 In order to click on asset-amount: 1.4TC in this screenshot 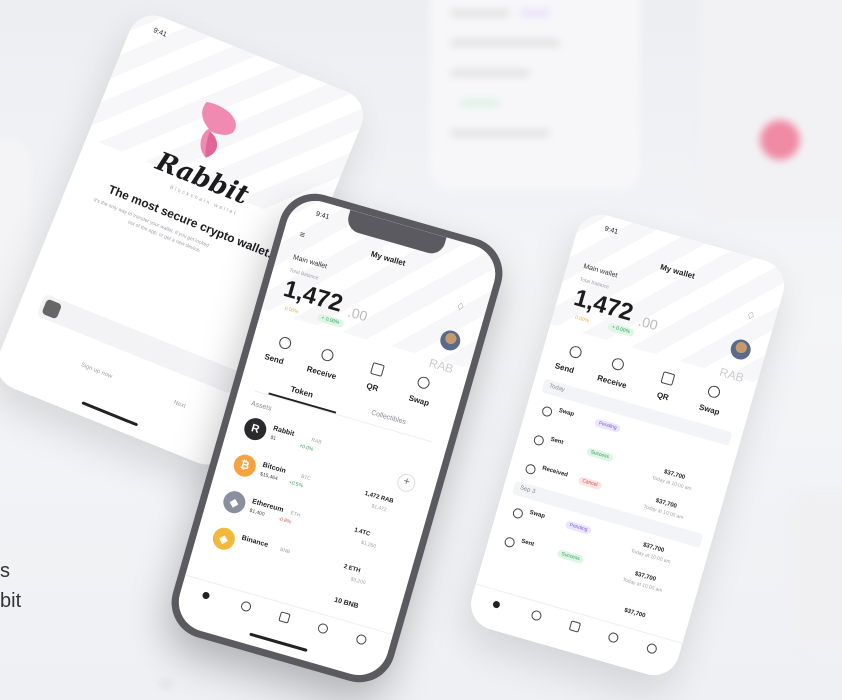, I will do `click(362, 532)`.